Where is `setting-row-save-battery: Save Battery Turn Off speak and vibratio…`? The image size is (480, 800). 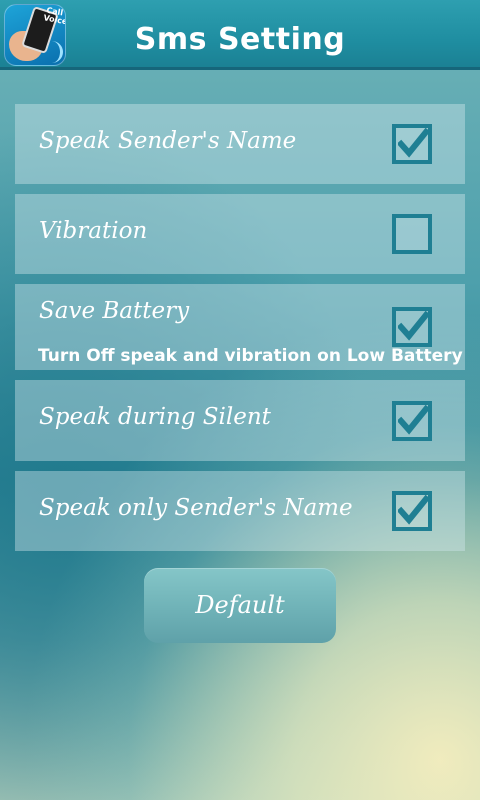
setting-row-save-battery: Save Battery Turn Off speak and vibratio… is located at coordinates (240, 327).